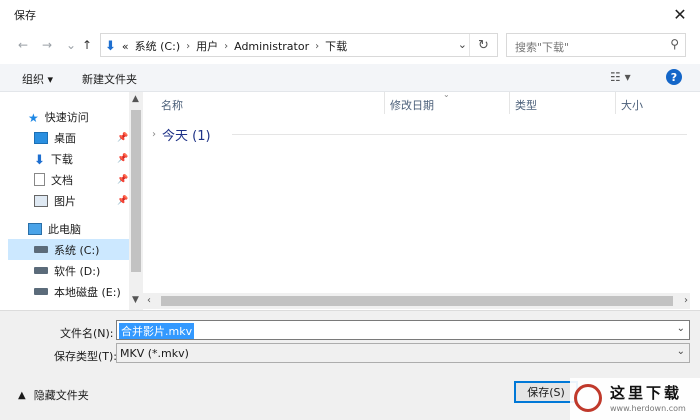 This screenshot has height=420, width=700. I want to click on filename-value: 合并影片.mkv, so click(157, 331).